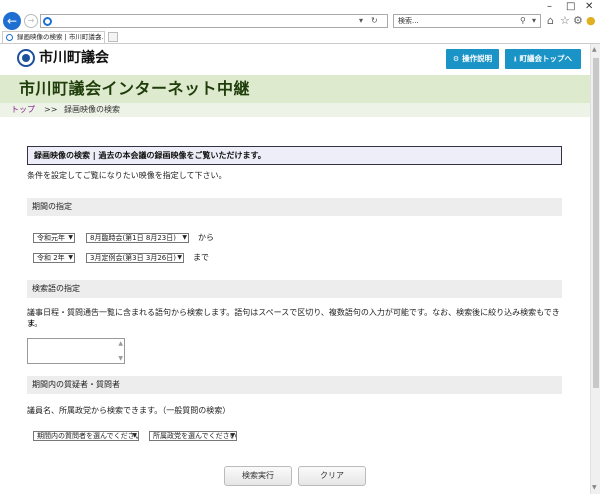 This screenshot has height=494, width=600. I want to click on dropdown-icon: ▾, so click(361, 21).